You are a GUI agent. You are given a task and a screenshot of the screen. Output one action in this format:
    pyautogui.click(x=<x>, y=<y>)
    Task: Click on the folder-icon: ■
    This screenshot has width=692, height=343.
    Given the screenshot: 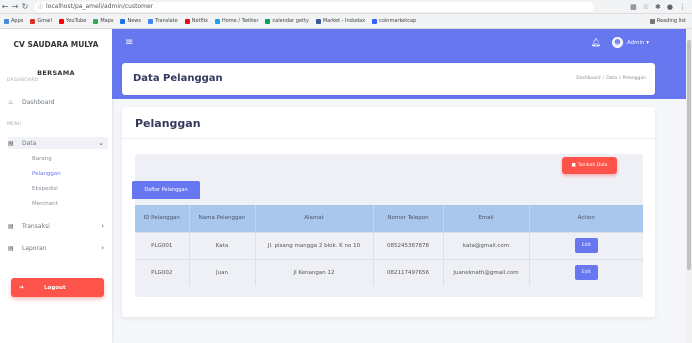 What is the action you would take?
    pyautogui.click(x=573, y=165)
    